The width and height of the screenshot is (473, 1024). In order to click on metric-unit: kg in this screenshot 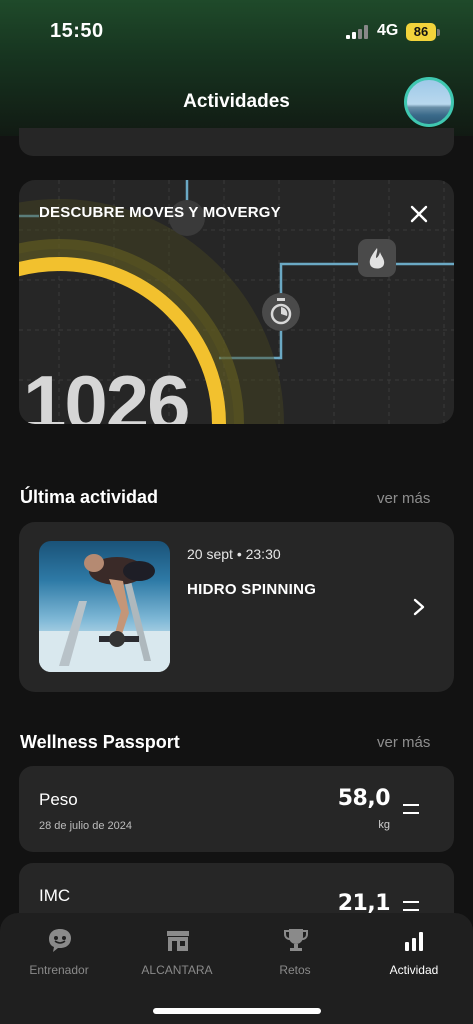, I will do `click(384, 825)`.